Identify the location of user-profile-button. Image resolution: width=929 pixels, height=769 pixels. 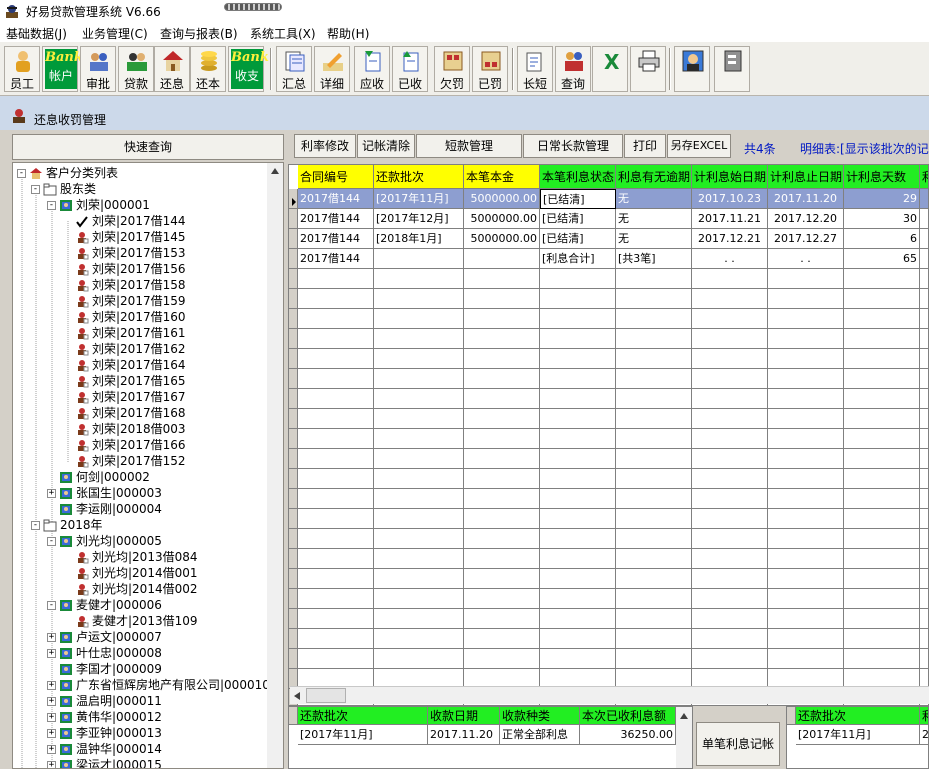
(692, 69).